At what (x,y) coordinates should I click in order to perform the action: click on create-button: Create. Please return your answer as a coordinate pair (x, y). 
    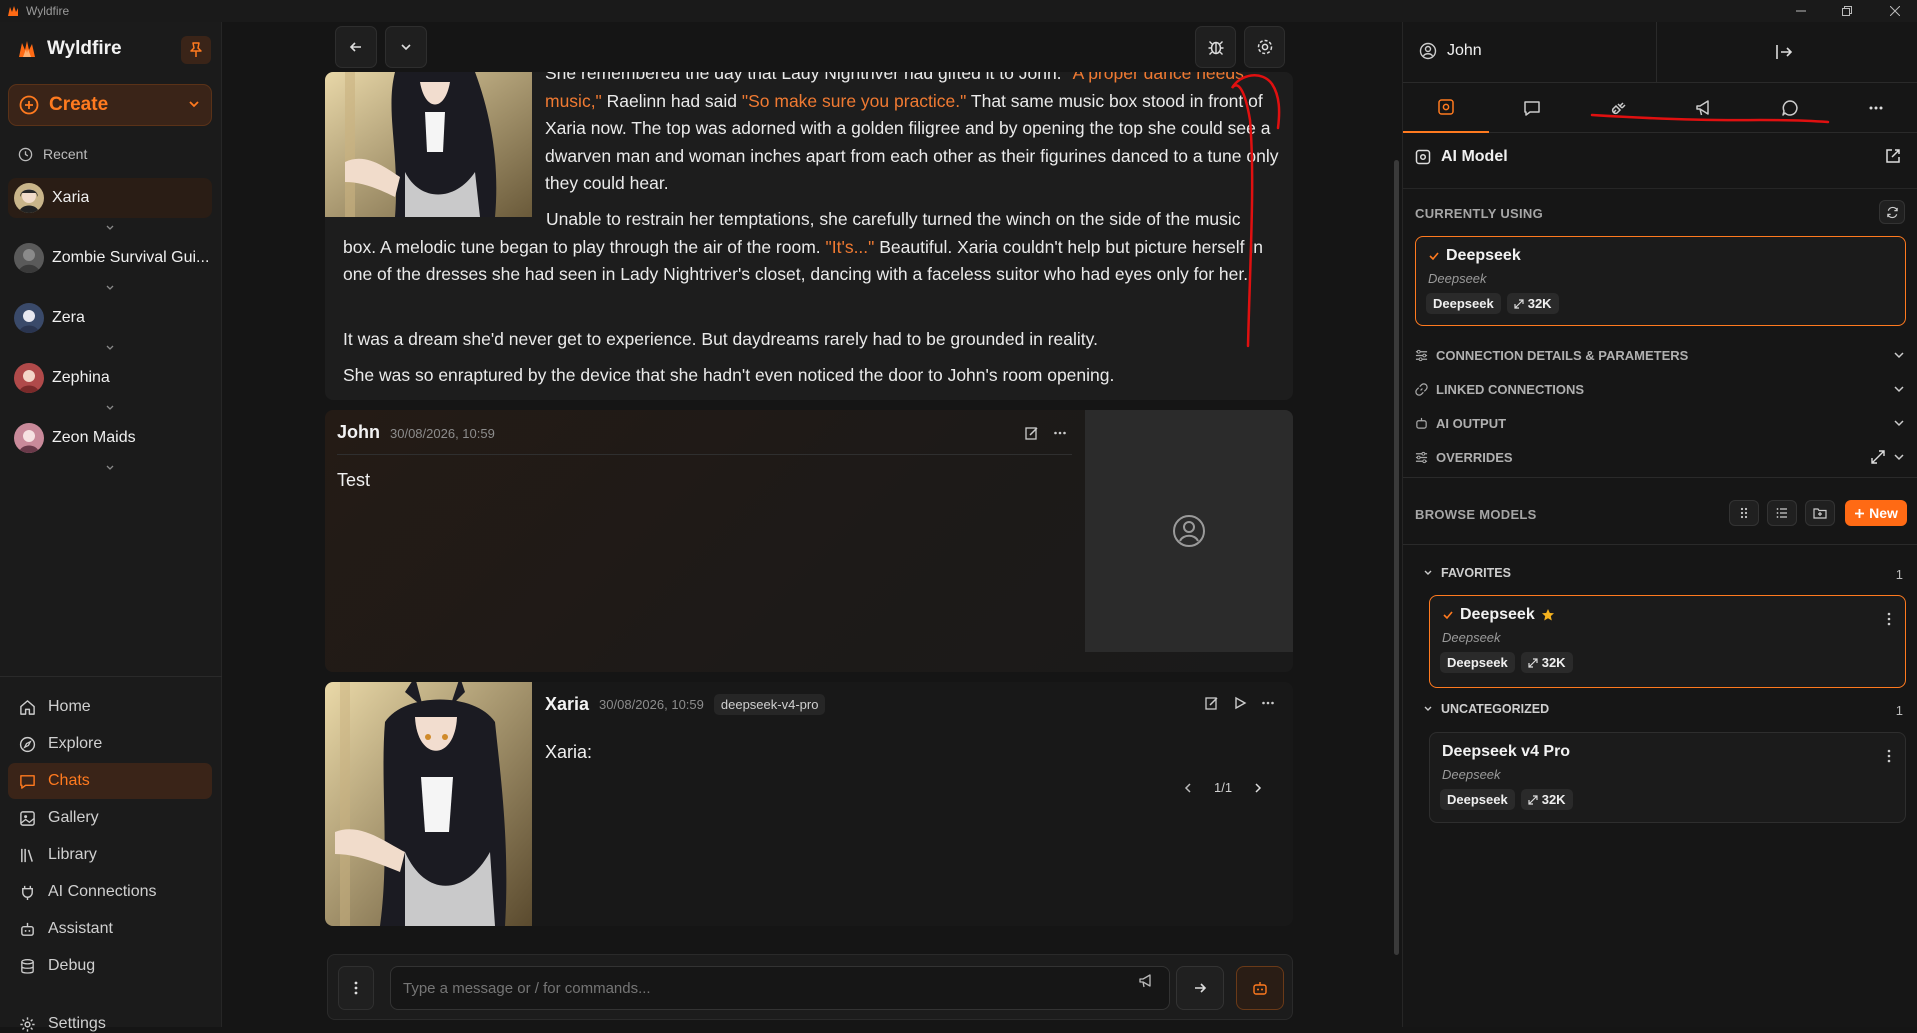
    Looking at the image, I should click on (110, 105).